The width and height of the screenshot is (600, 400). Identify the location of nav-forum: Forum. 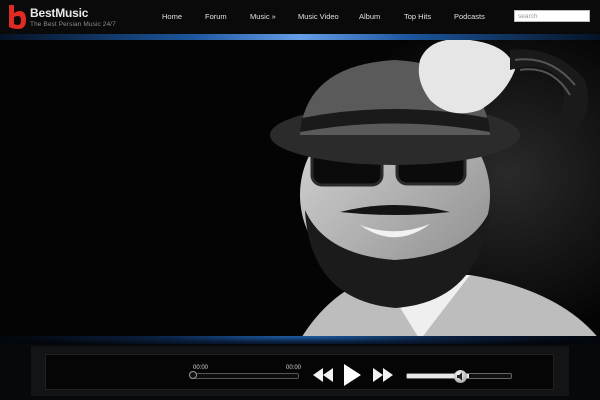
(216, 16).